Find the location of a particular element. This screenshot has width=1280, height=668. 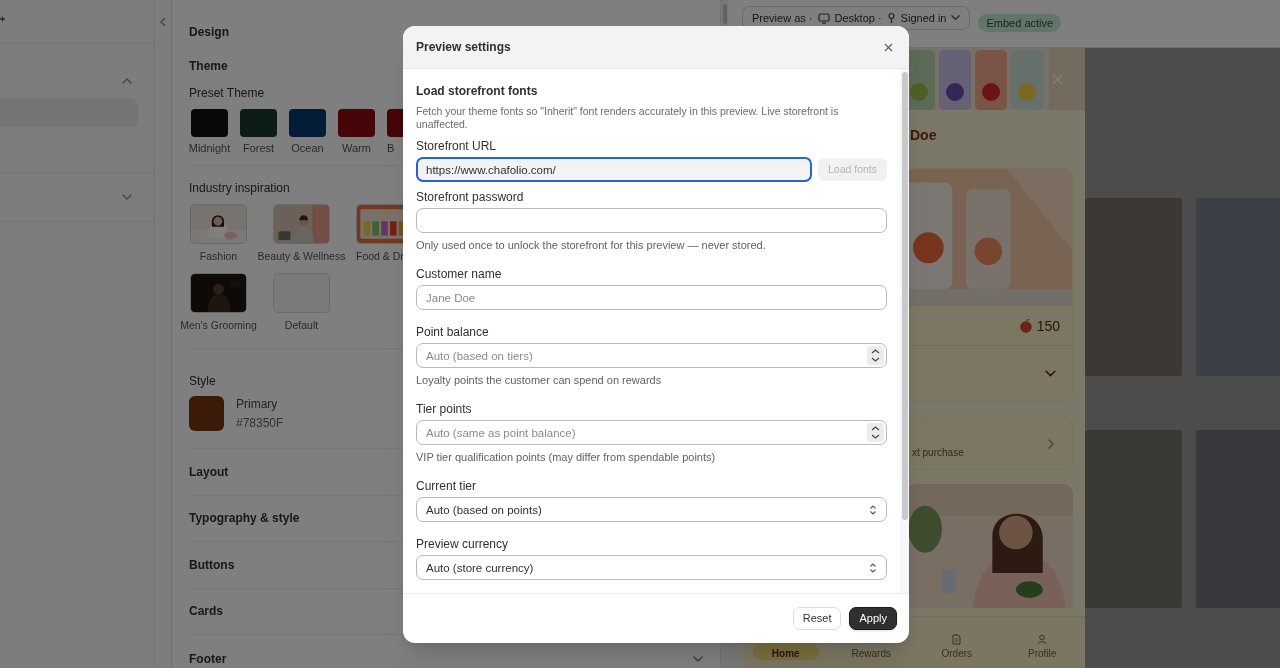

field-label: Customer name is located at coordinates (459, 274).